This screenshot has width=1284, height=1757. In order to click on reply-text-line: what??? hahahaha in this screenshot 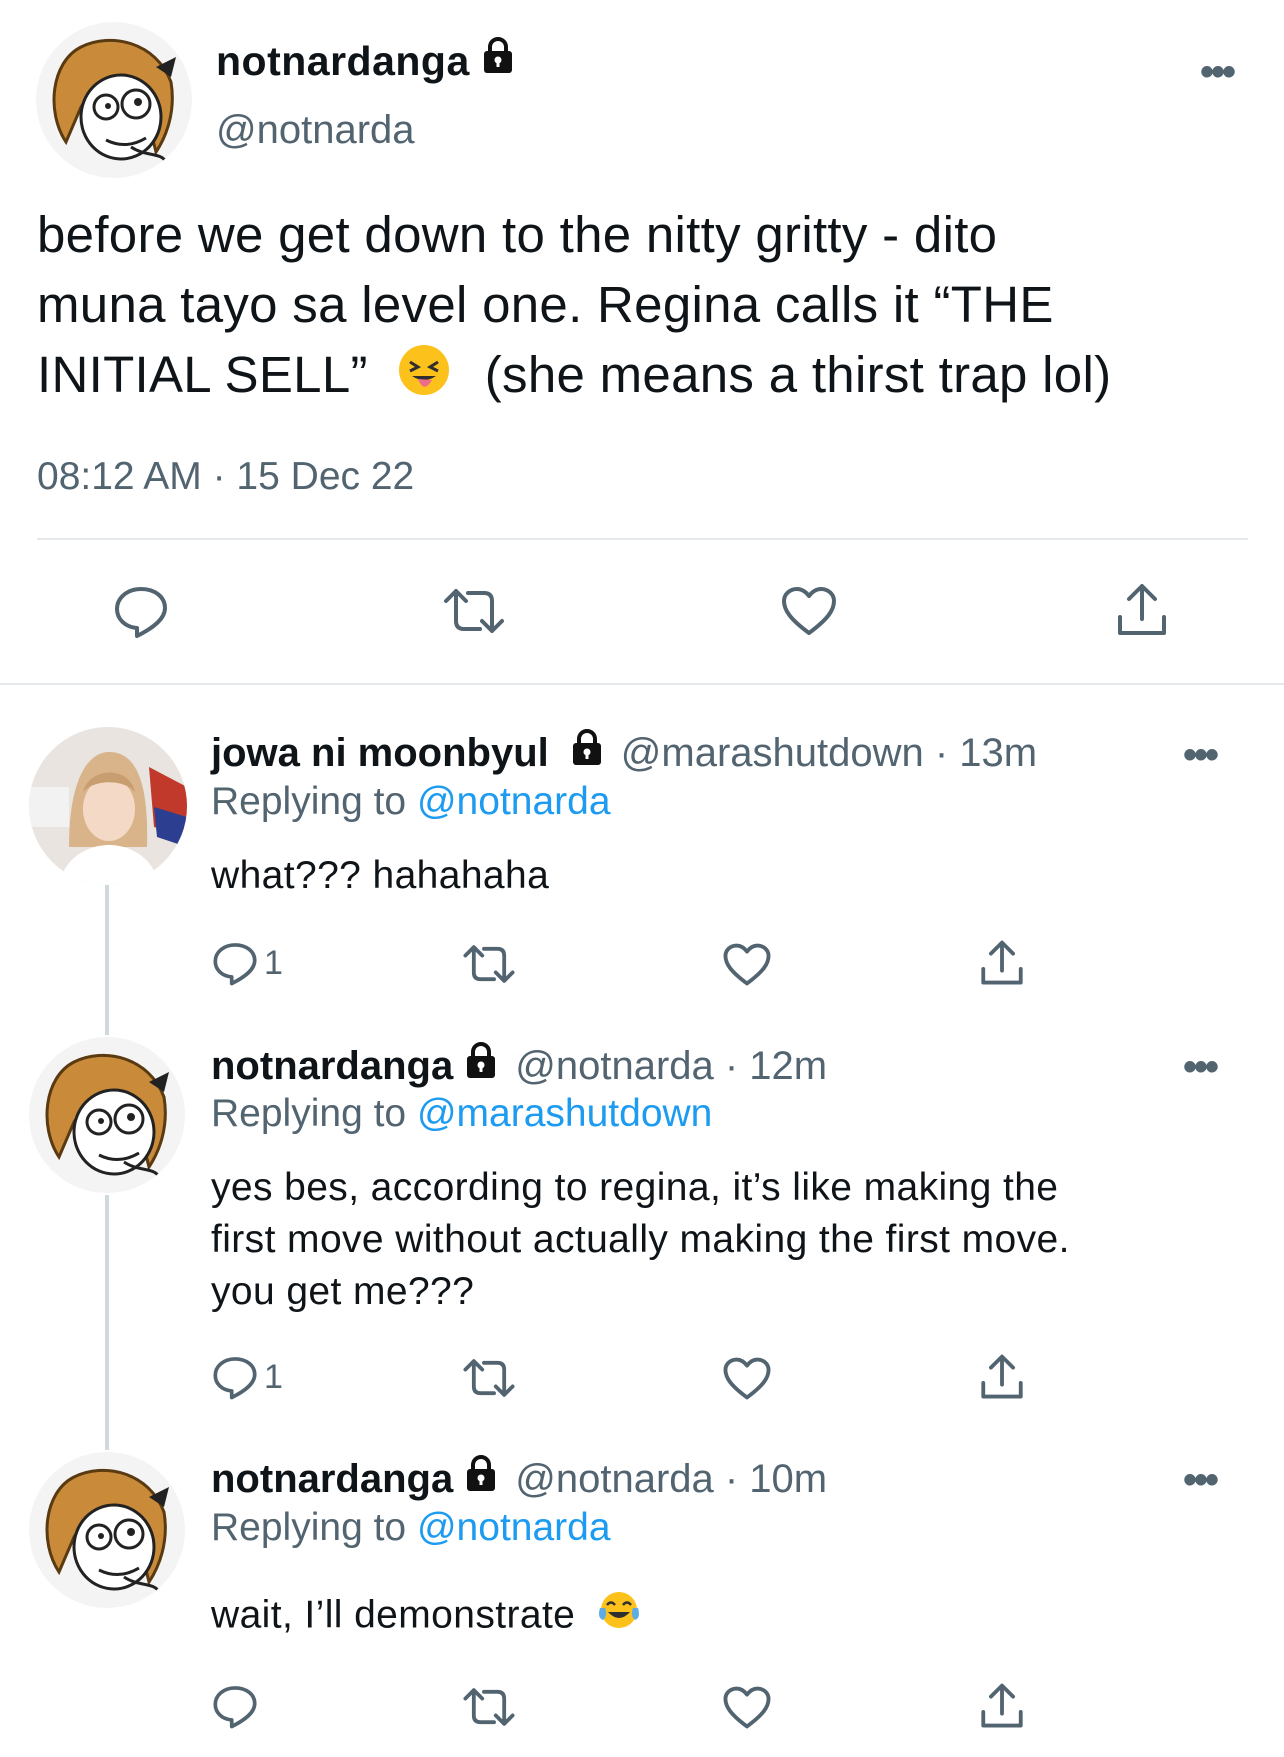, I will do `click(380, 875)`.